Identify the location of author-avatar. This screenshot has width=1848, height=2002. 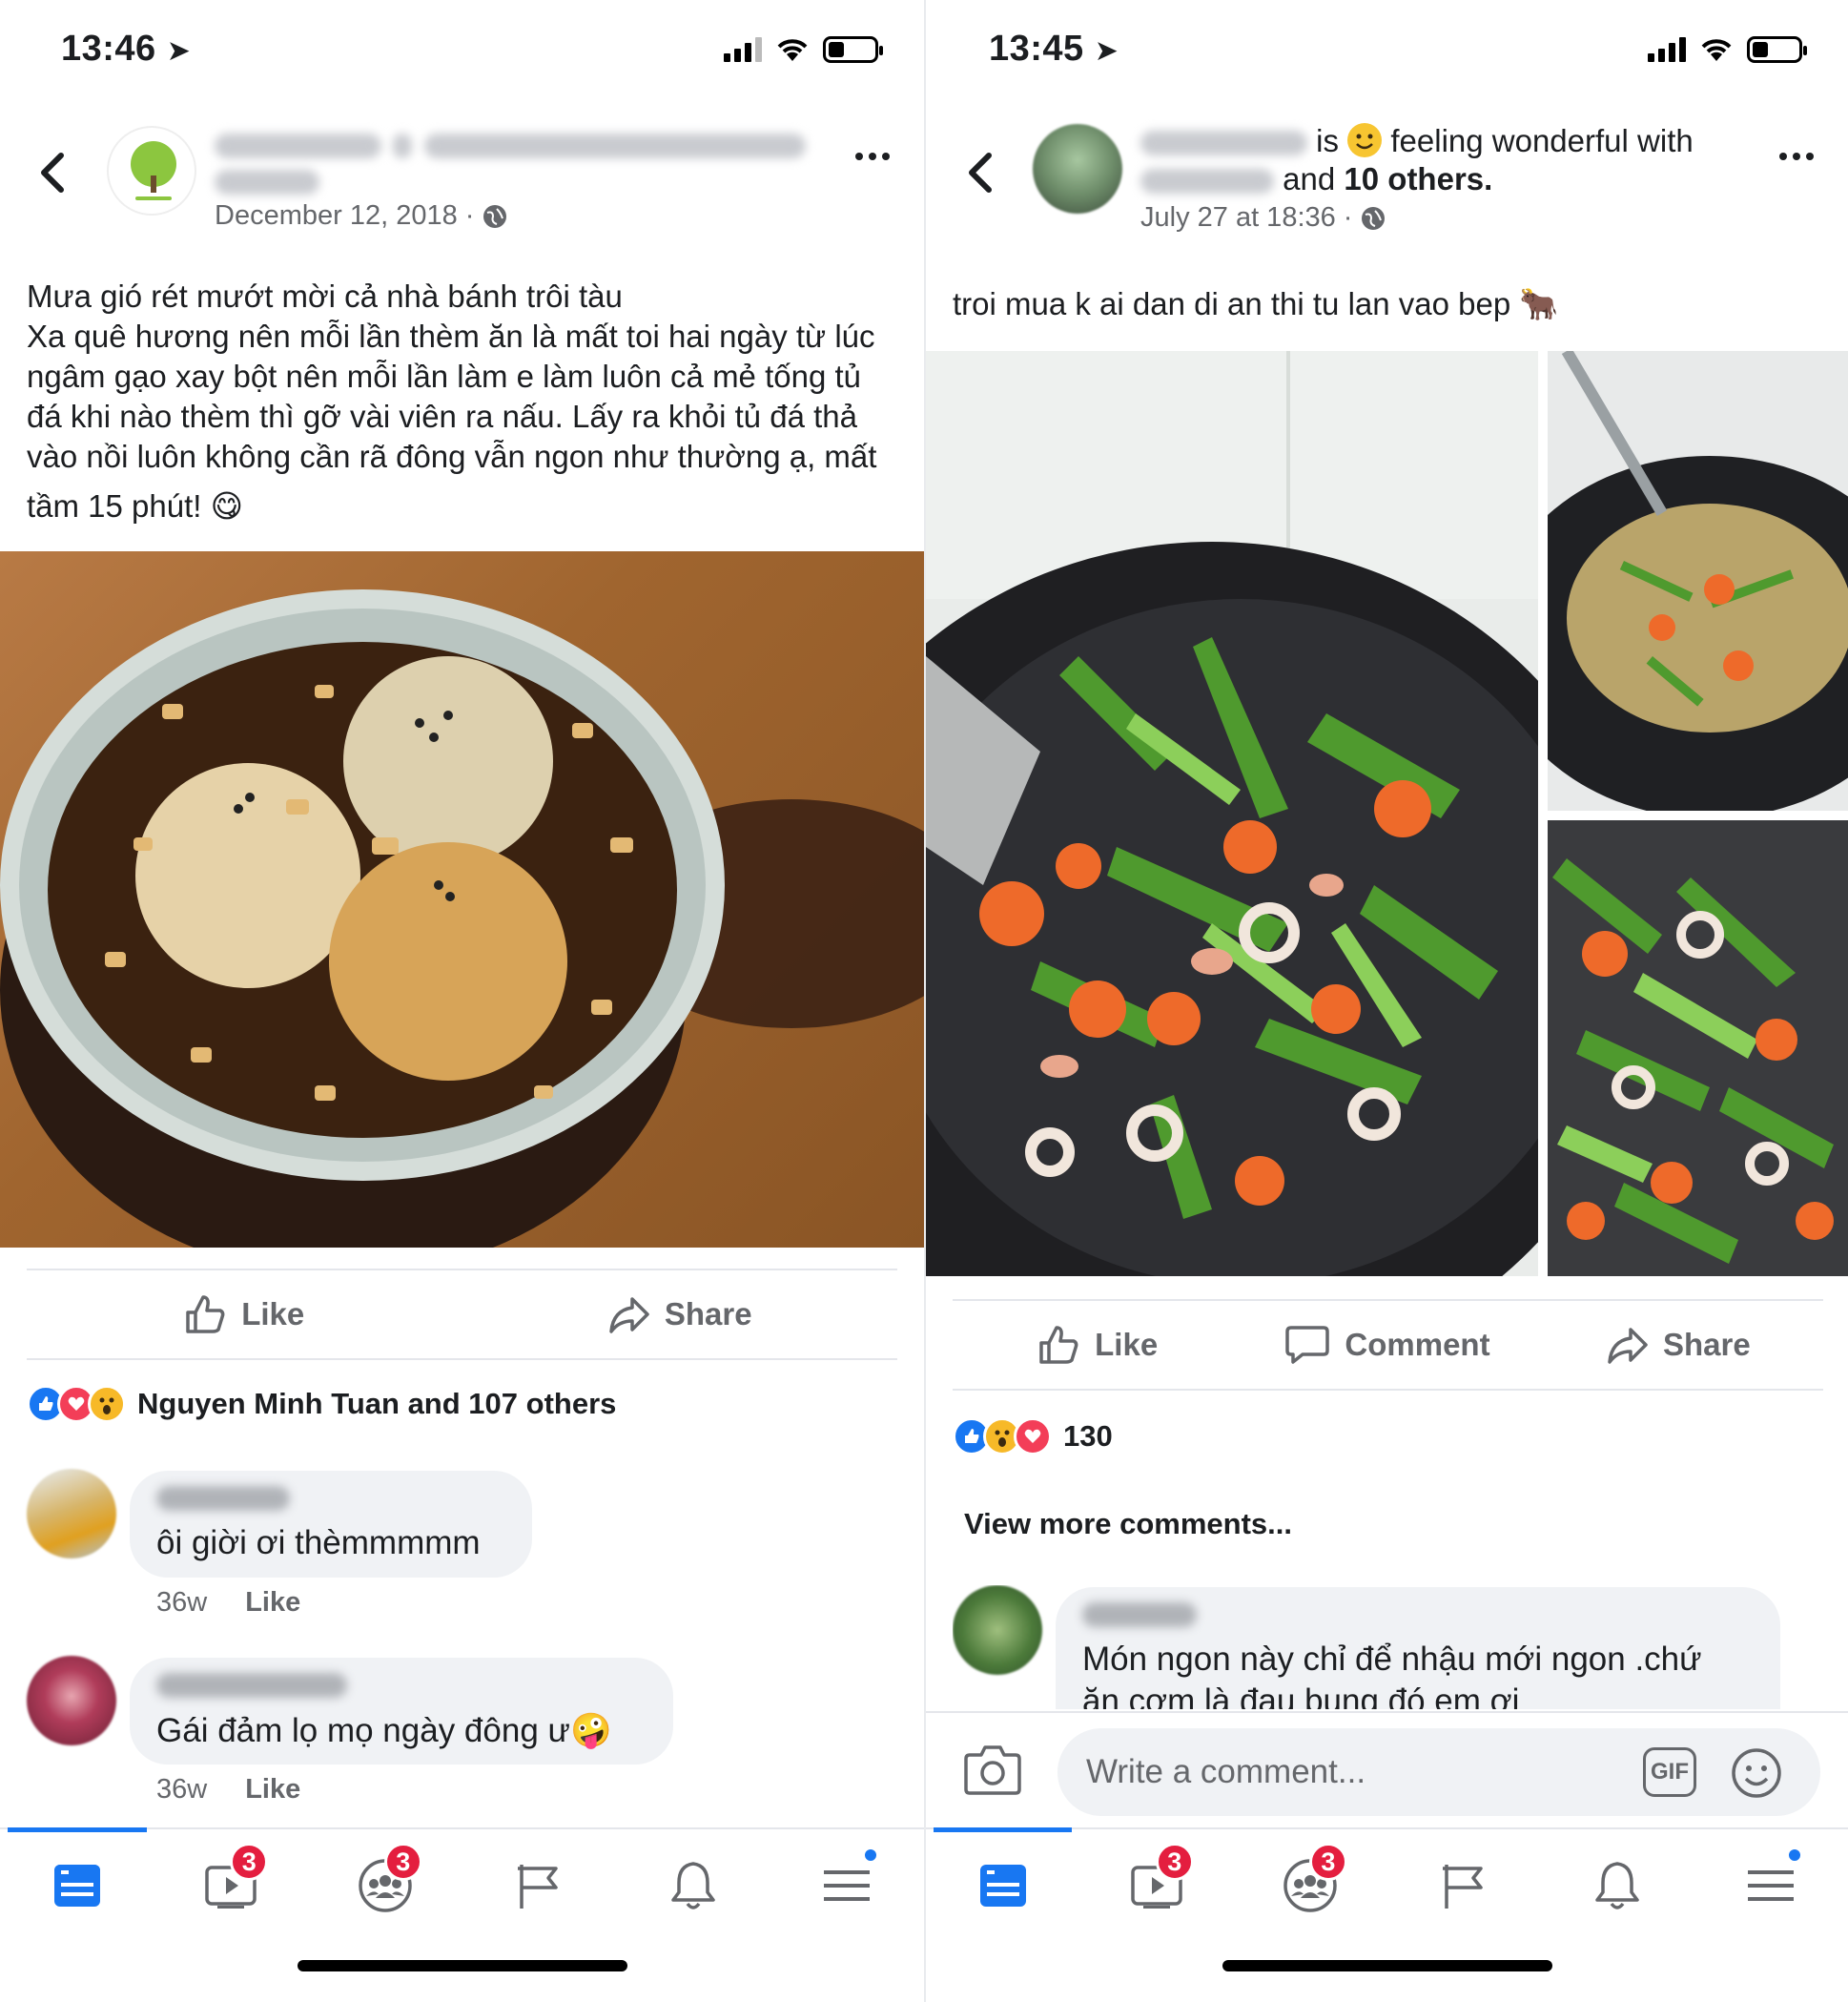
(1077, 169).